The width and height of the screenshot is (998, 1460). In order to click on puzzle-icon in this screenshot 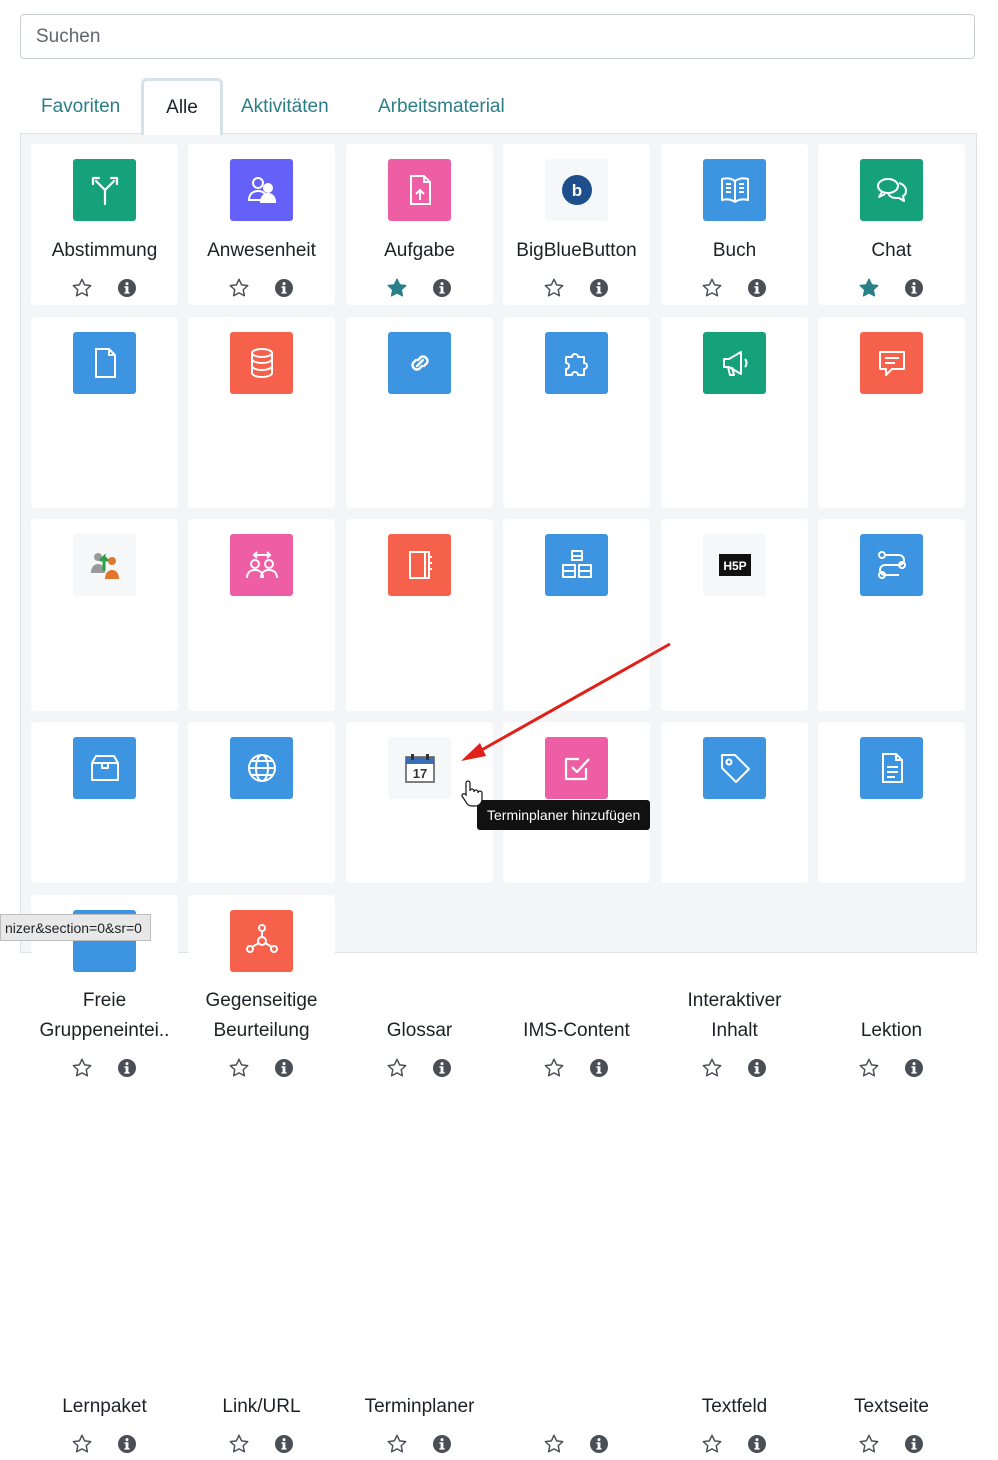, I will do `click(576, 363)`.